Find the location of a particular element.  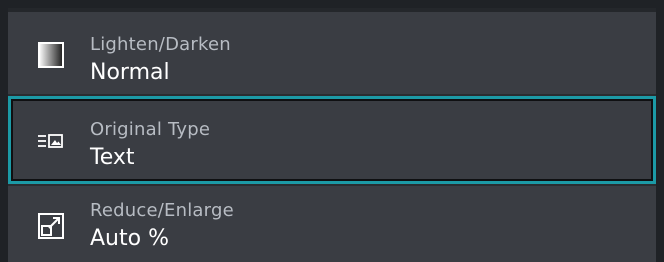

setting-value: Normal is located at coordinates (130, 72).